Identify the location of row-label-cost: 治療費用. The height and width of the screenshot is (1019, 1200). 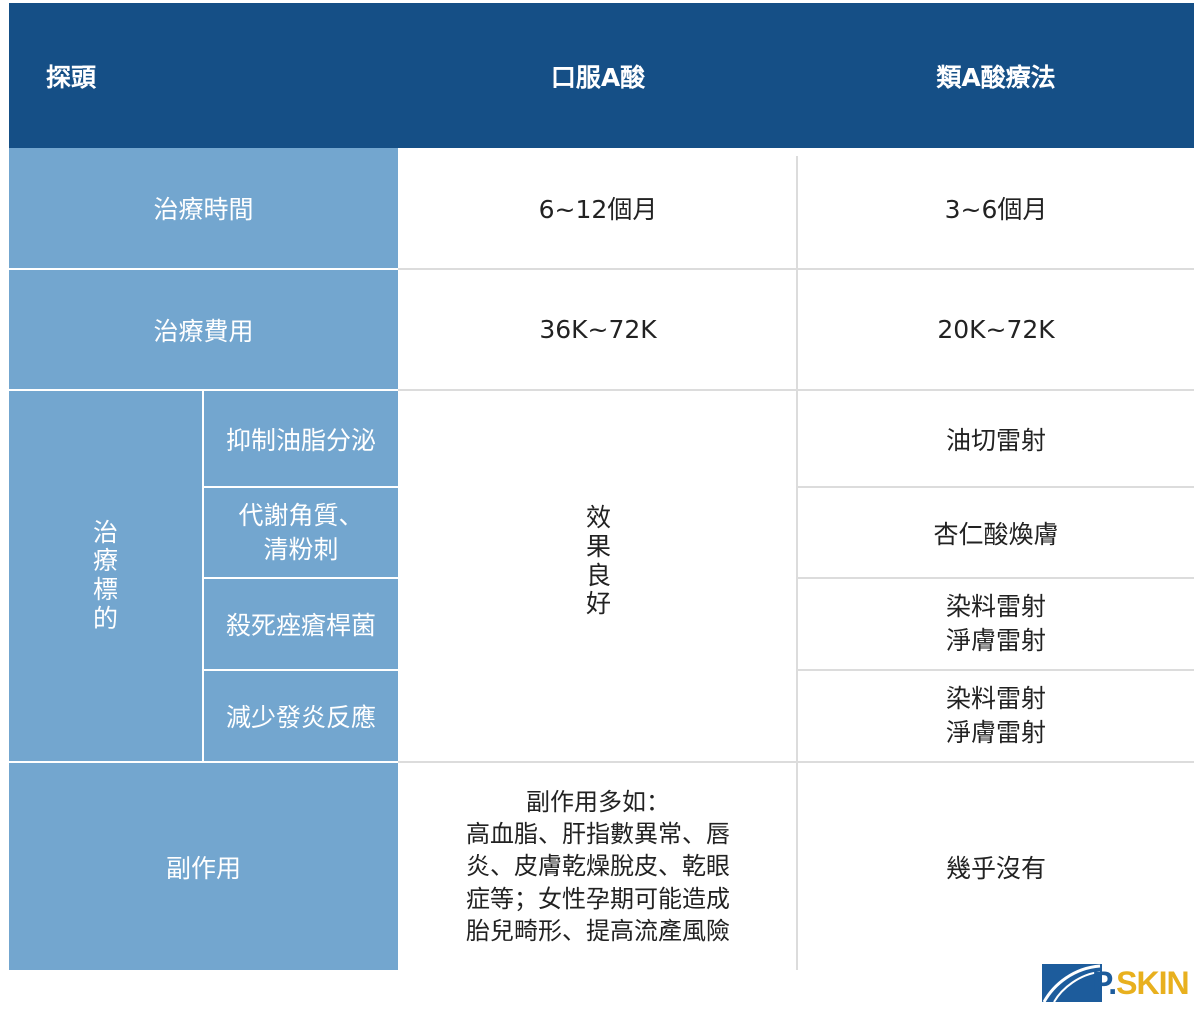
(203, 331).